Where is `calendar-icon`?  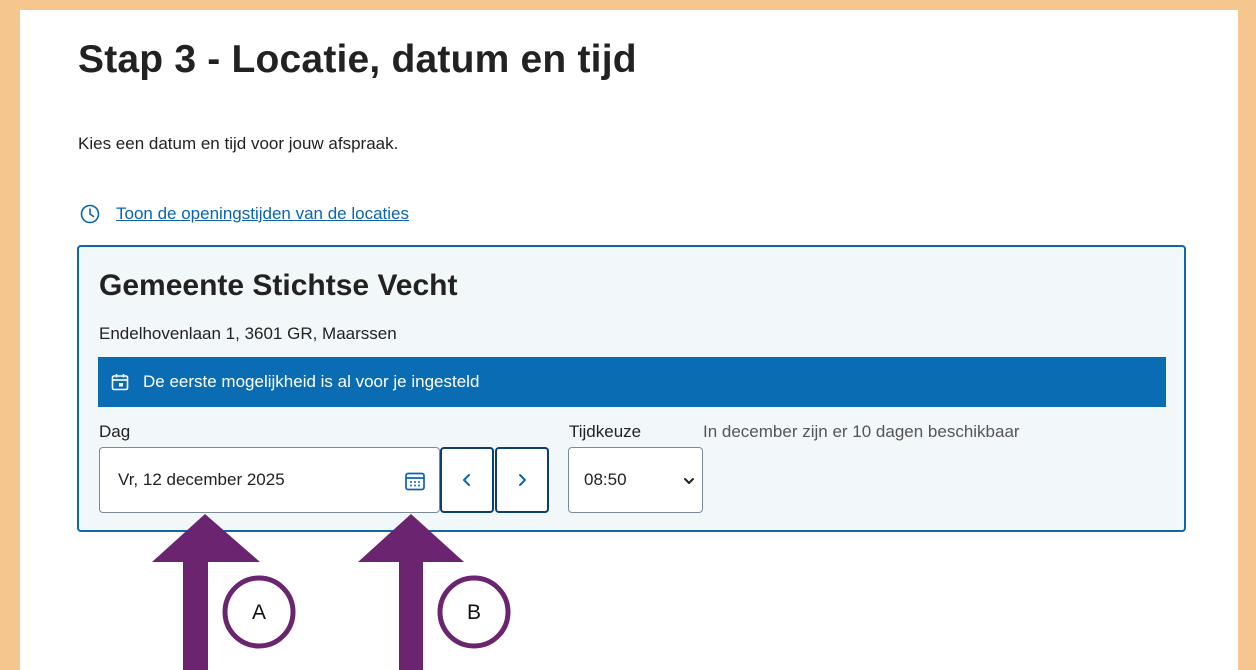
calendar-icon is located at coordinates (120, 382).